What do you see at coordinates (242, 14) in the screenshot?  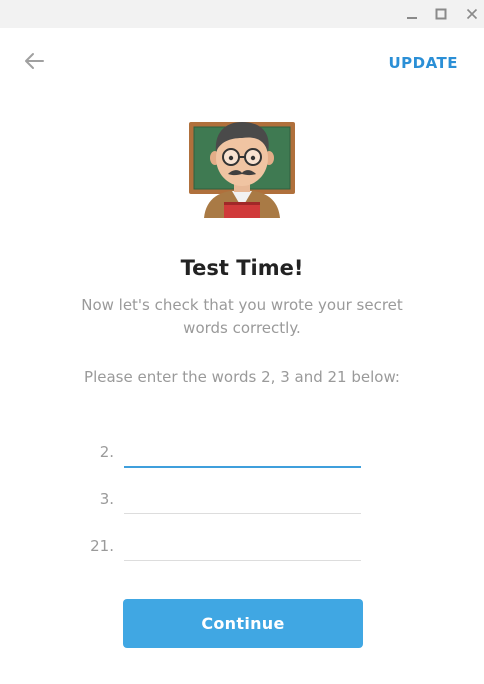 I see `window-titlebar` at bounding box center [242, 14].